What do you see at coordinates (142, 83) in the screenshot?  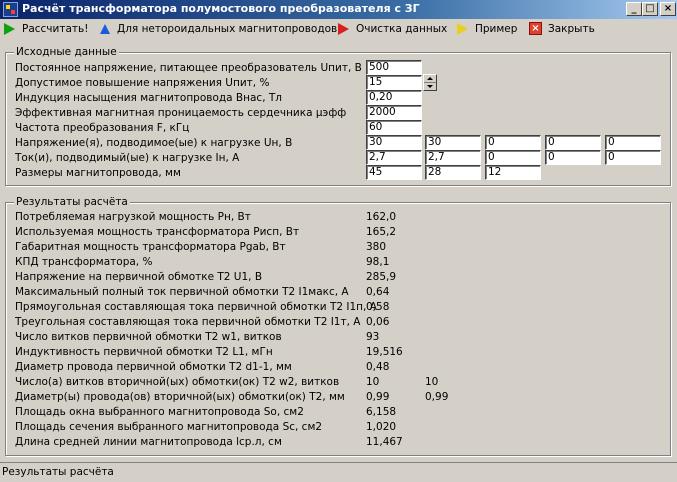 I see `input-label-overvoltage: Допустимое повышение напряжения Uпит, %` at bounding box center [142, 83].